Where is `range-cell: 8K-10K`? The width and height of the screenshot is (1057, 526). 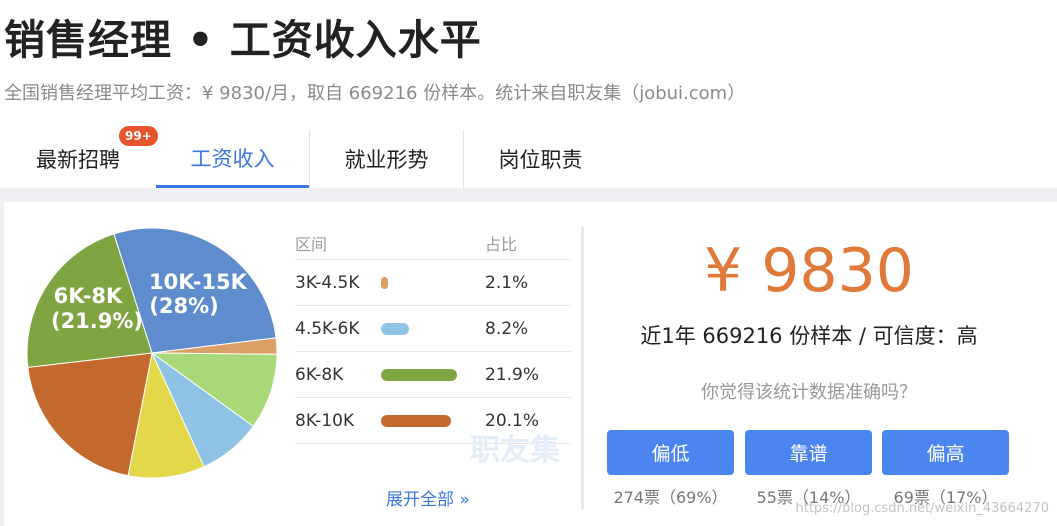
range-cell: 8K-10K is located at coordinates (325, 420).